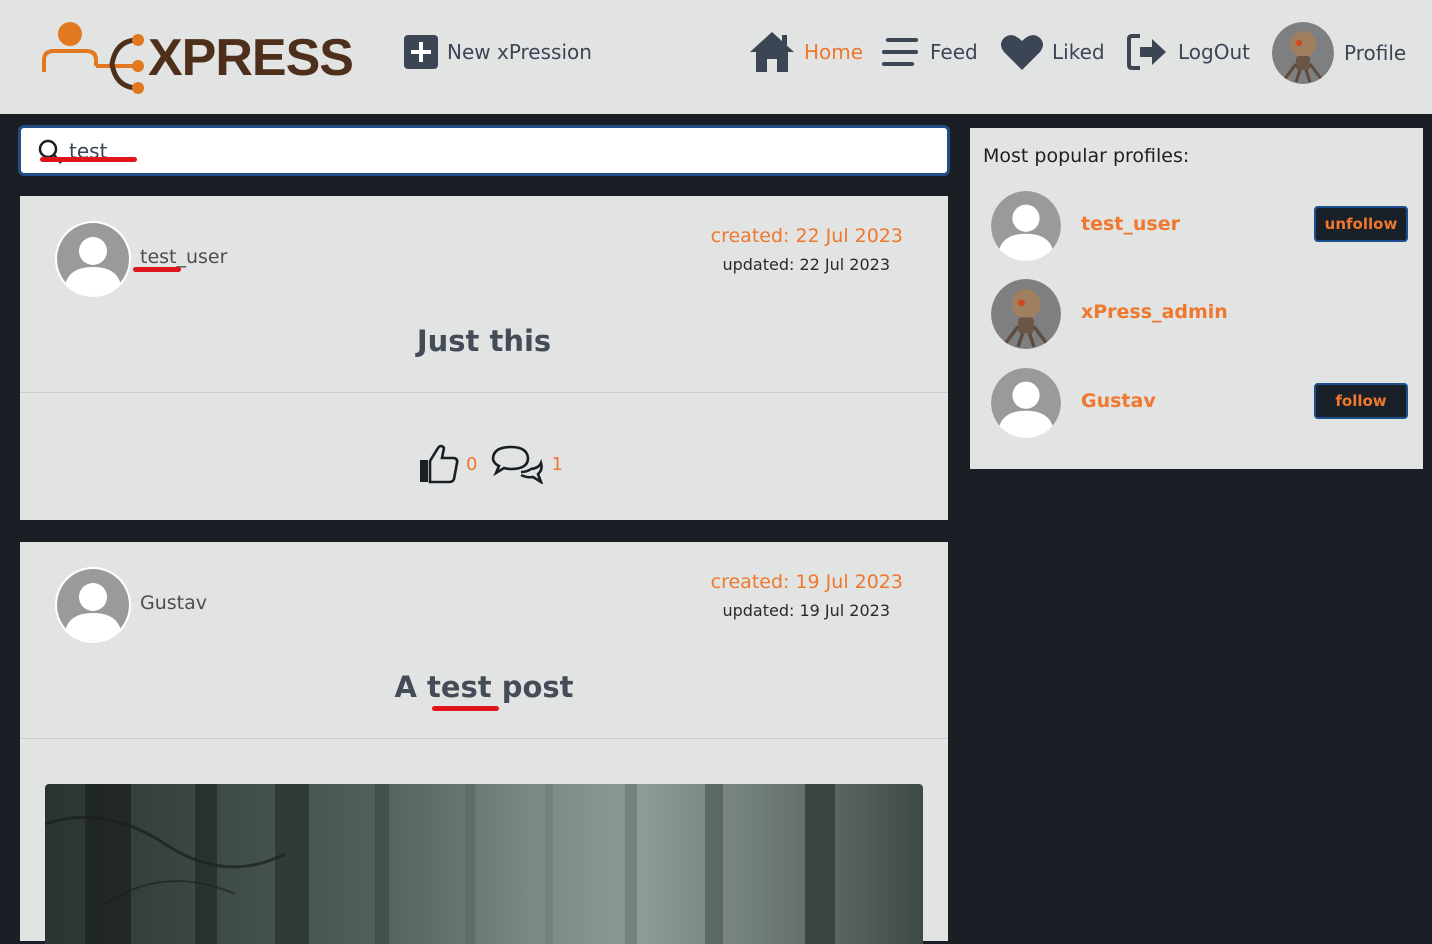  Describe the element at coordinates (421, 52) in the screenshot. I see `plus-square-icon` at that location.